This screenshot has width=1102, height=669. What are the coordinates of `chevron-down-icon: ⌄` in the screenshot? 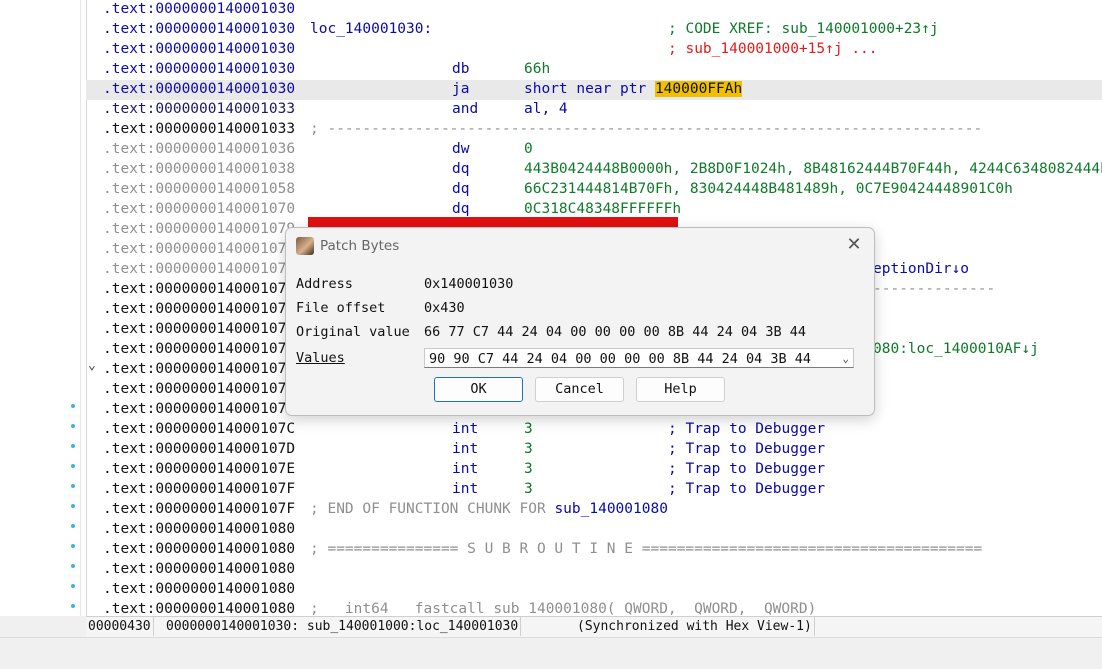 It's located at (845, 359).